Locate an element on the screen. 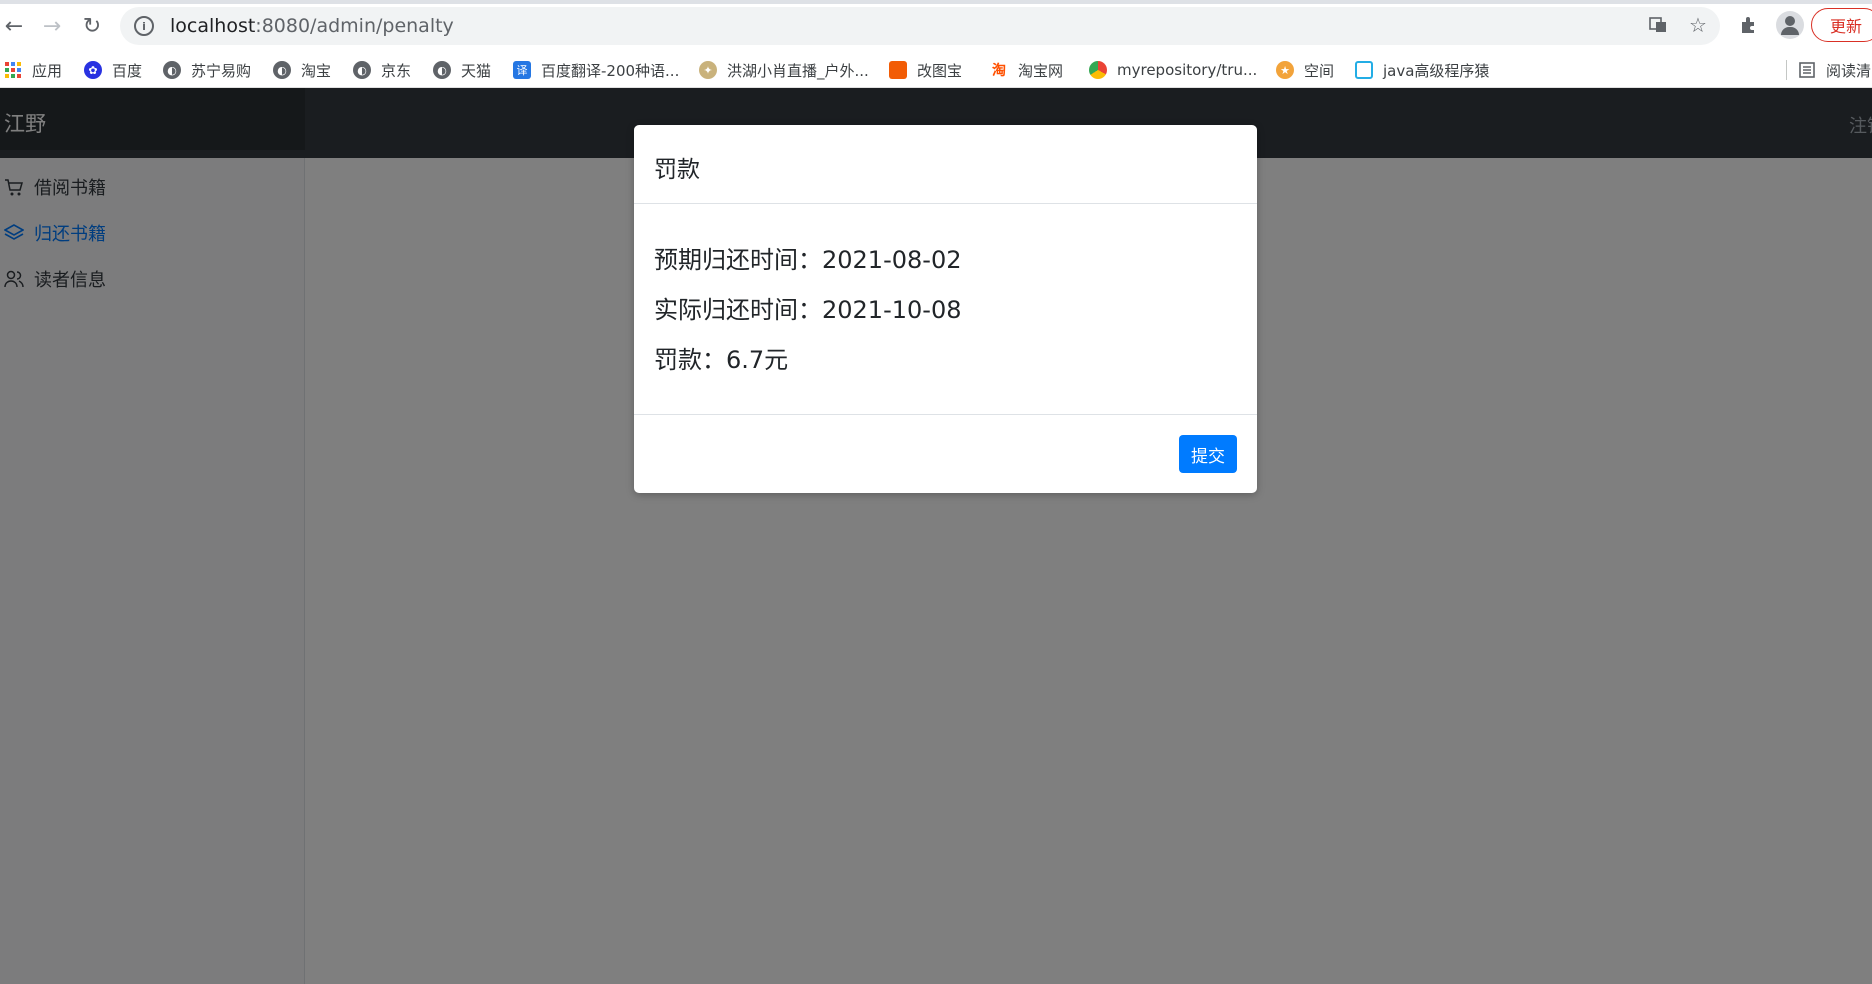 The height and width of the screenshot is (984, 1872). site-info-icon: i is located at coordinates (144, 26).